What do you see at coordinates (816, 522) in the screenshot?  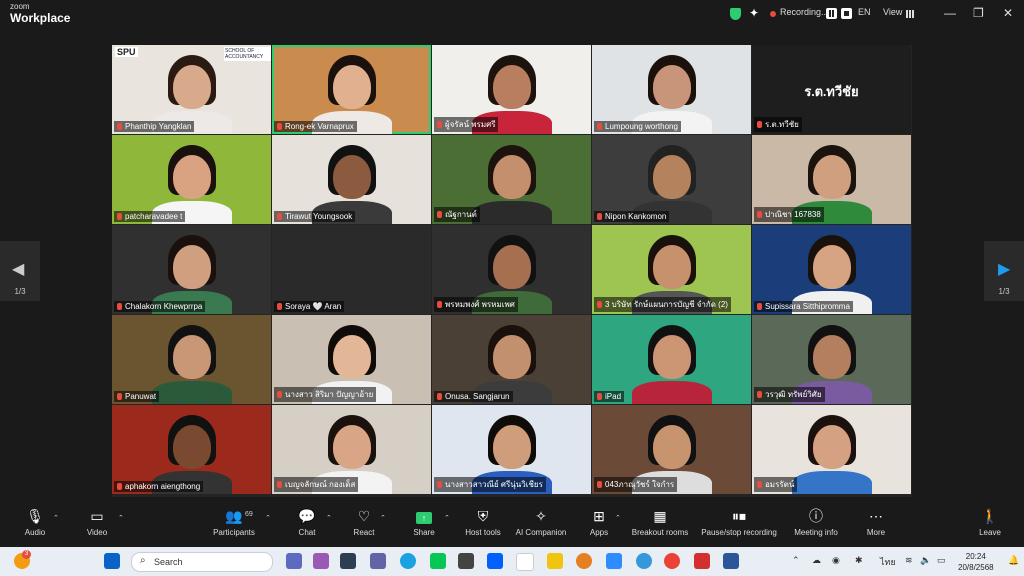 I see `meeting-info-button: ⓘ Meeting info` at bounding box center [816, 522].